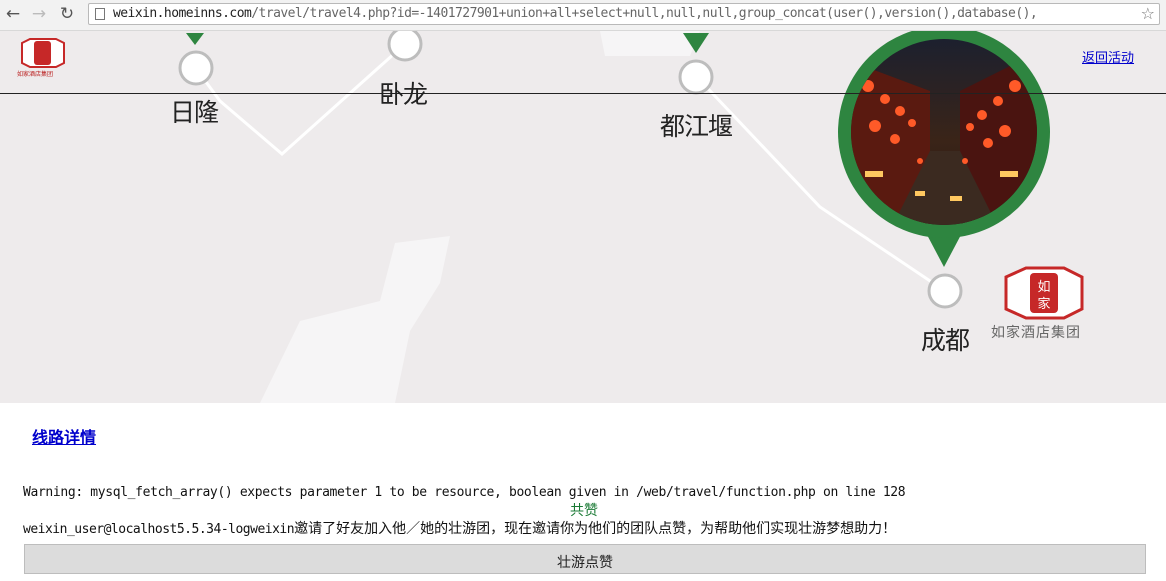 This screenshot has height=581, width=1166. I want to click on forward-arrow-icon: →, so click(39, 14).